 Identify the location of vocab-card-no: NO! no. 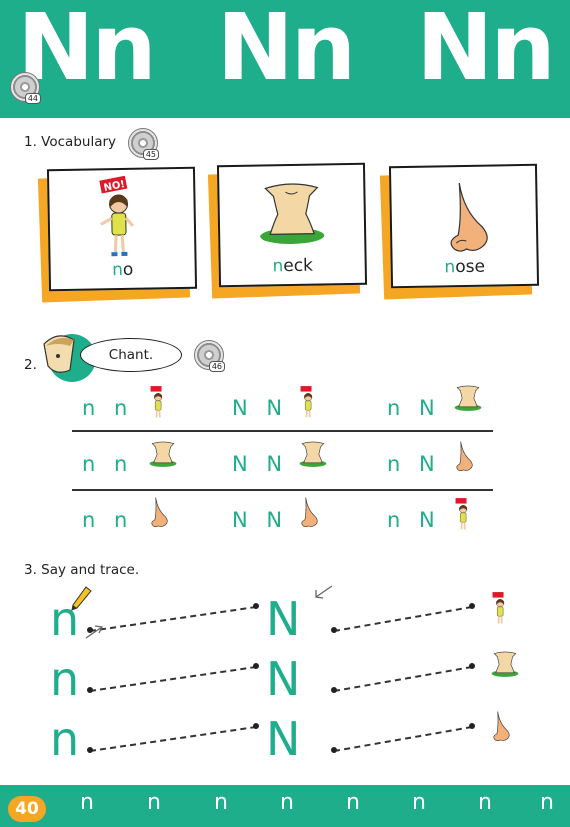
(120, 234).